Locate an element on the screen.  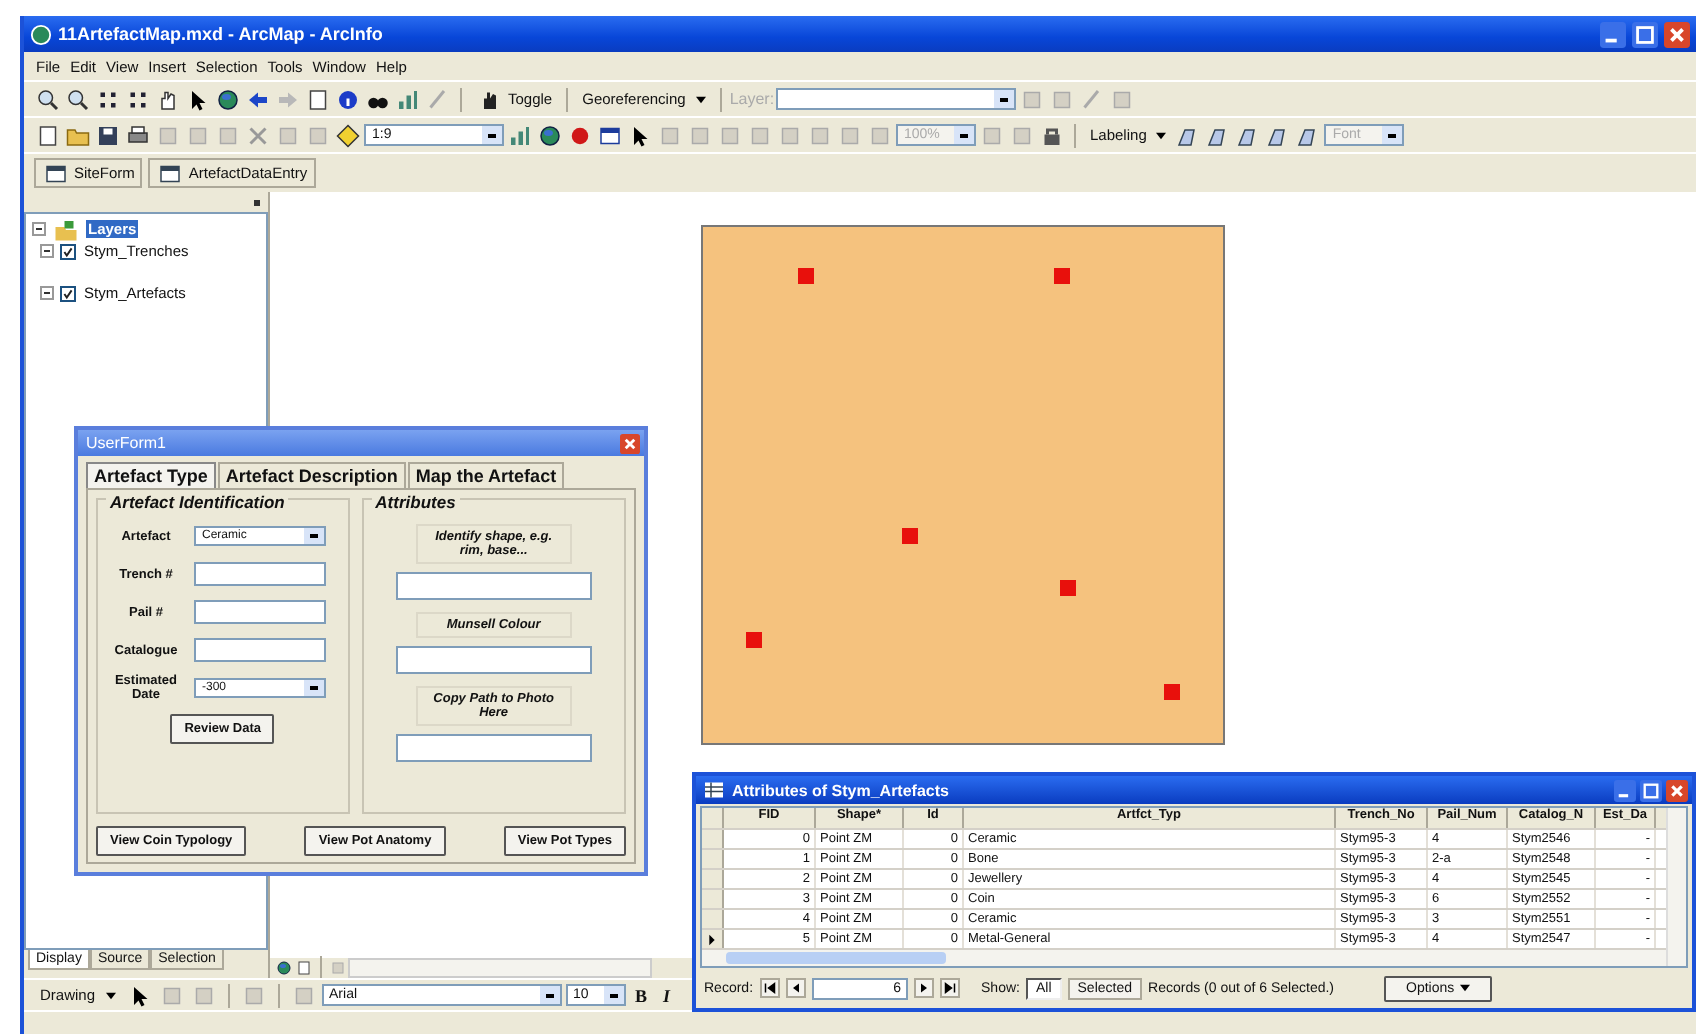
first-icon is located at coordinates (769, 988).